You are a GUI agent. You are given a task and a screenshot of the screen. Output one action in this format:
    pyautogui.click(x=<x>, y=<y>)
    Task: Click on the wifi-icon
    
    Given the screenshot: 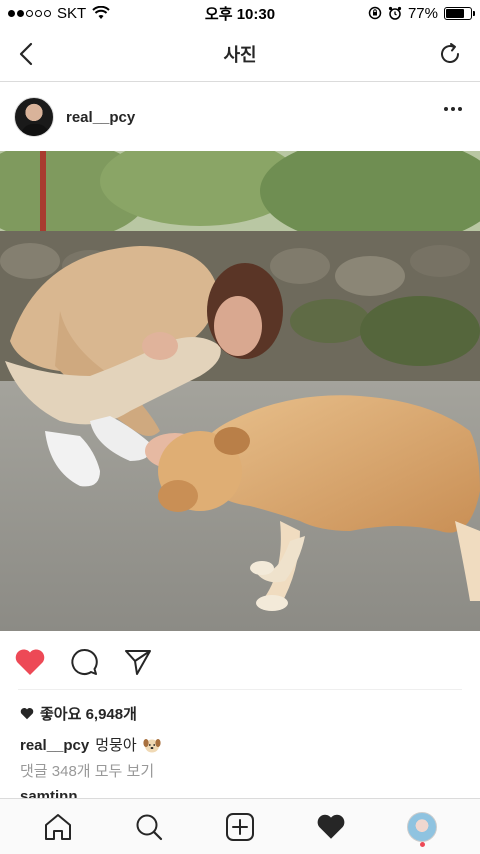 What is the action you would take?
    pyautogui.click(x=101, y=12)
    